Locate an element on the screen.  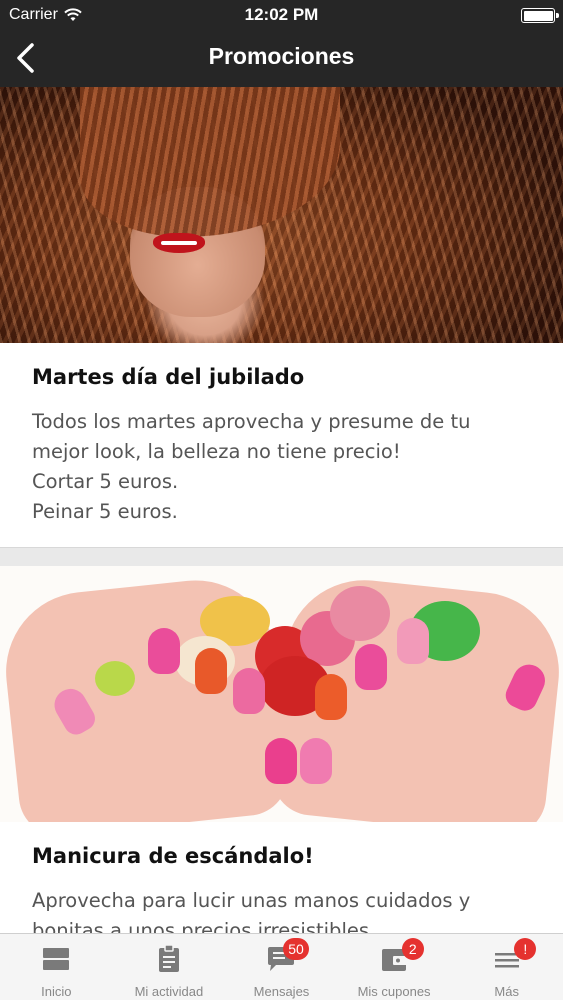
tab-mas: ! Más is located at coordinates (506, 967).